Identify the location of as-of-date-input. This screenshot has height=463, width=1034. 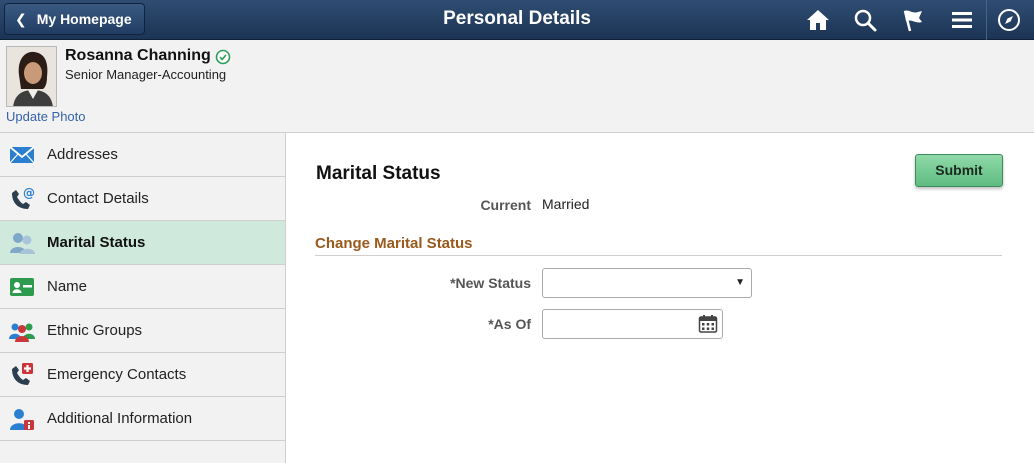
(632, 324).